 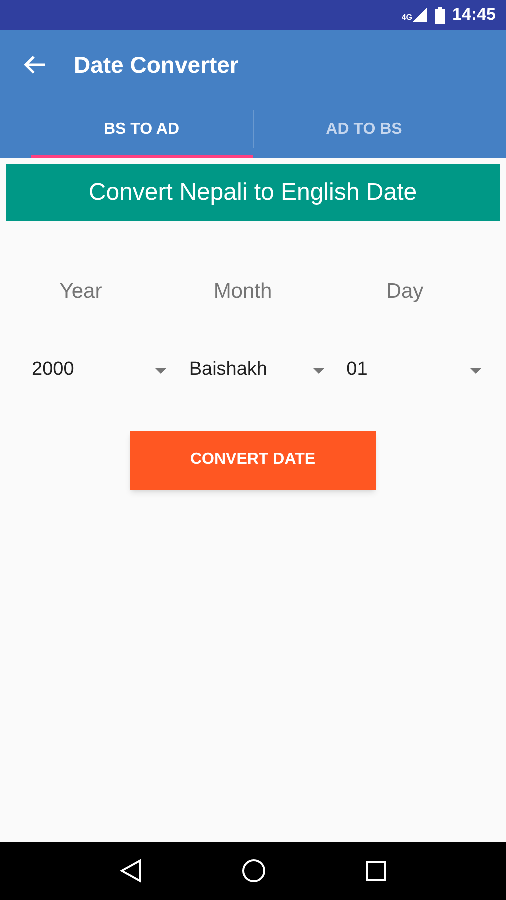 What do you see at coordinates (407, 18) in the screenshot?
I see `network-label: 4G` at bounding box center [407, 18].